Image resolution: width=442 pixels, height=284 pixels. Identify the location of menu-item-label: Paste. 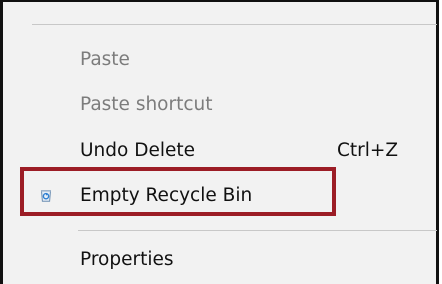
(105, 59).